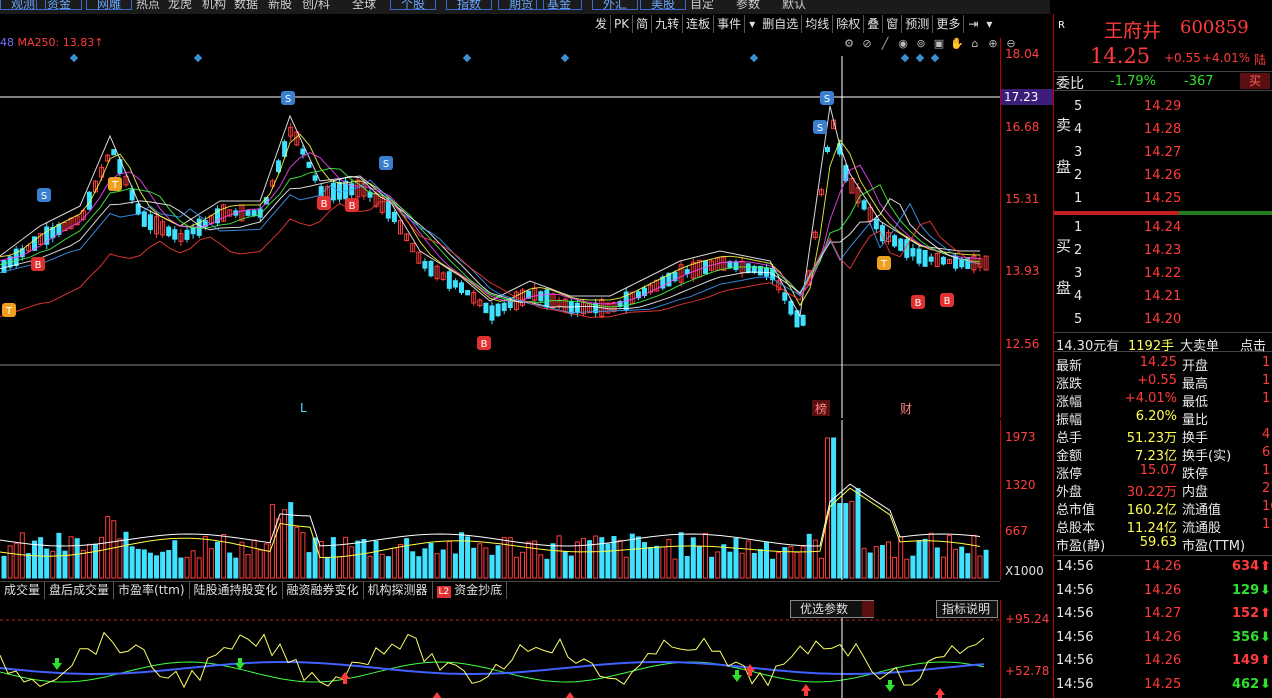 The image size is (1272, 698). I want to click on order-book-row: 1 14.25, so click(1163, 200).